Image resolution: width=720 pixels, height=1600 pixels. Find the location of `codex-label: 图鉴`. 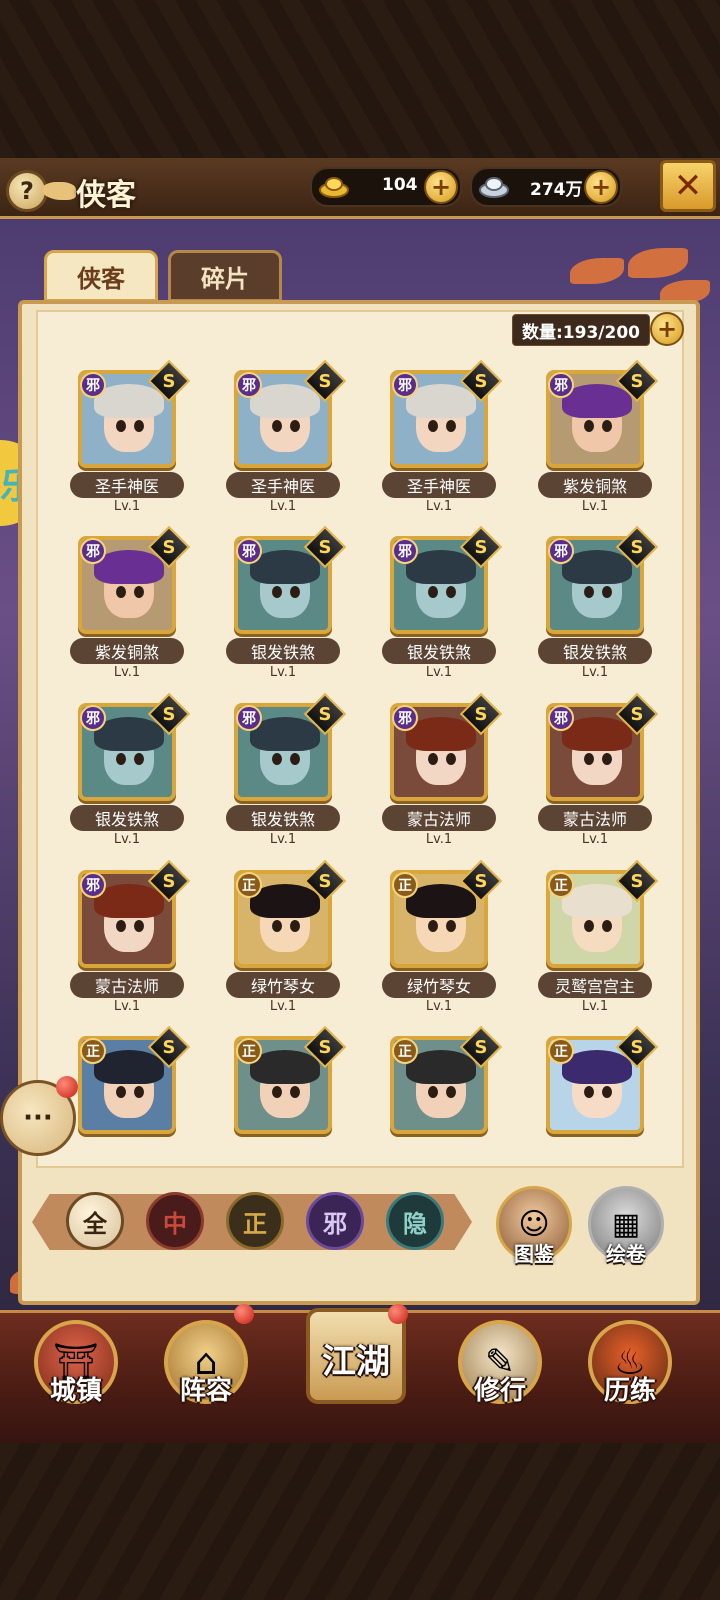

codex-label: 图鉴 is located at coordinates (534, 1254).